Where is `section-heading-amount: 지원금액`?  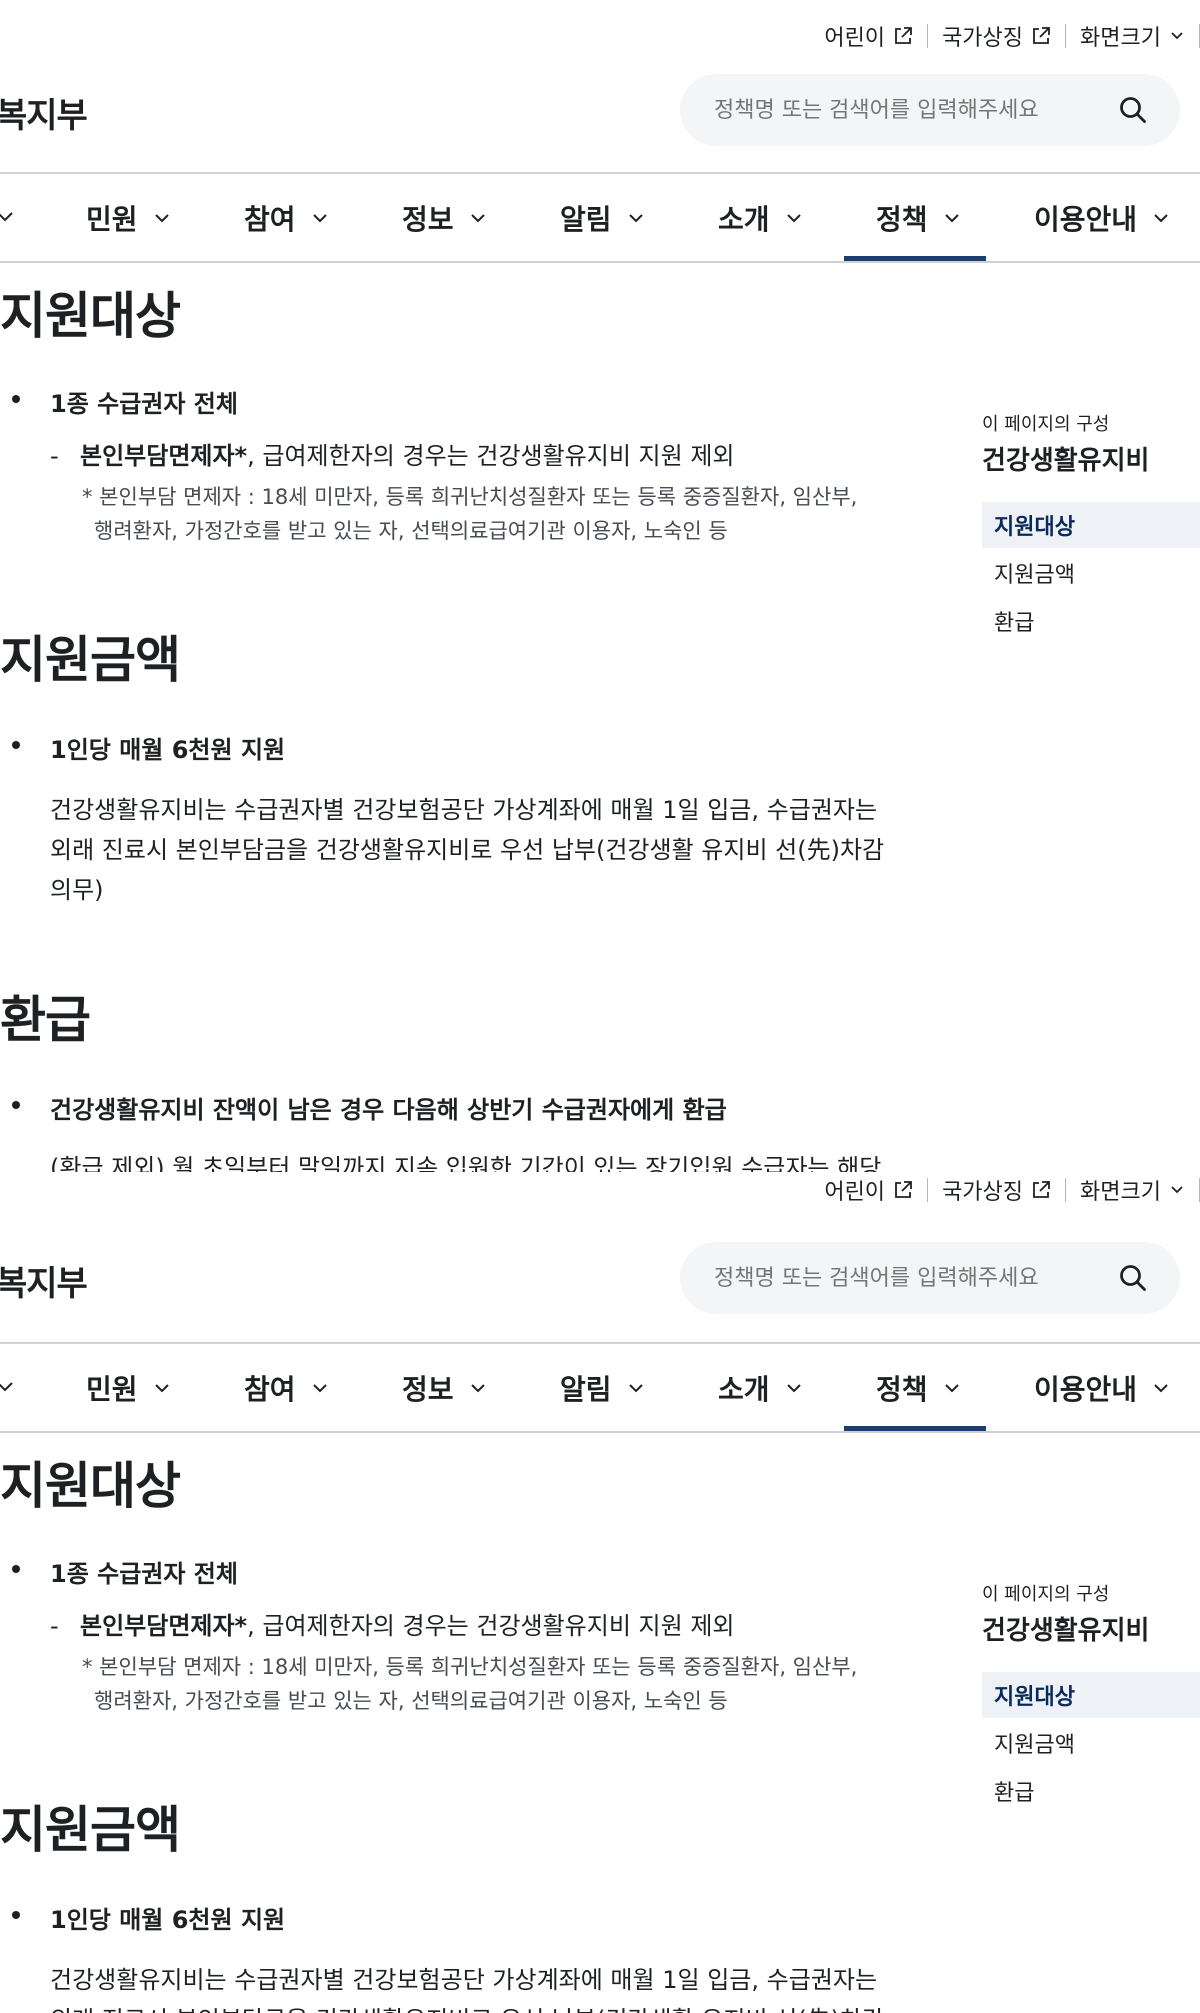
section-heading-amount: 지원금액 is located at coordinates (90, 660).